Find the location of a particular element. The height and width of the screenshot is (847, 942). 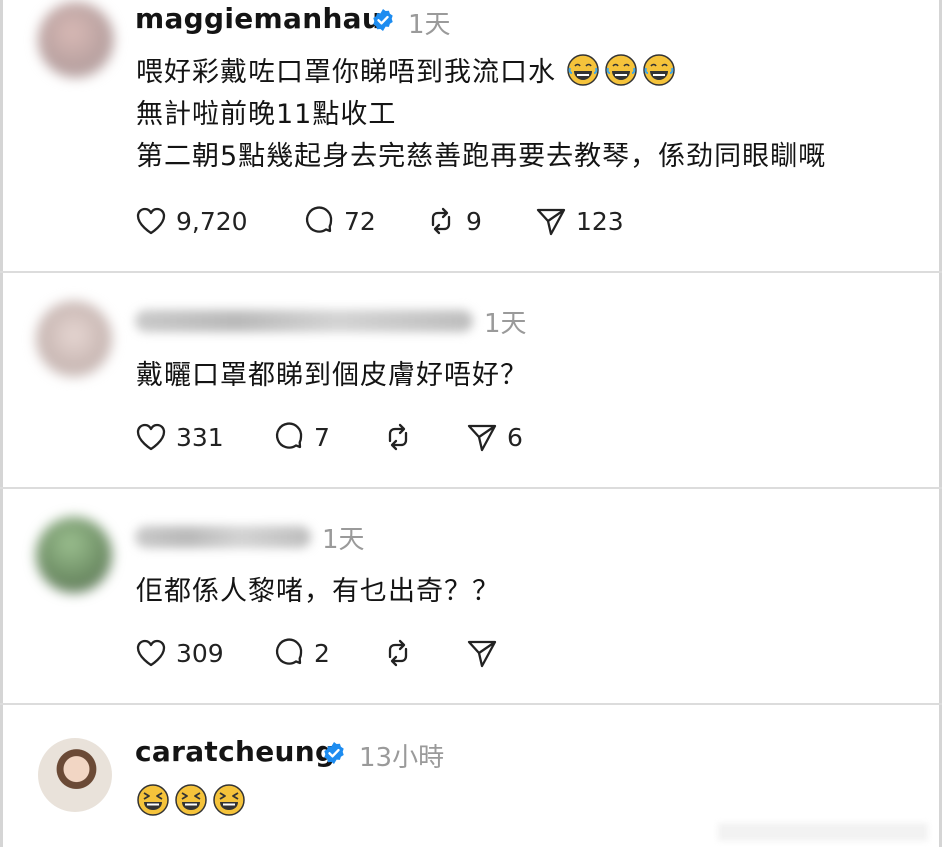

share-button: 6 is located at coordinates (494, 437).